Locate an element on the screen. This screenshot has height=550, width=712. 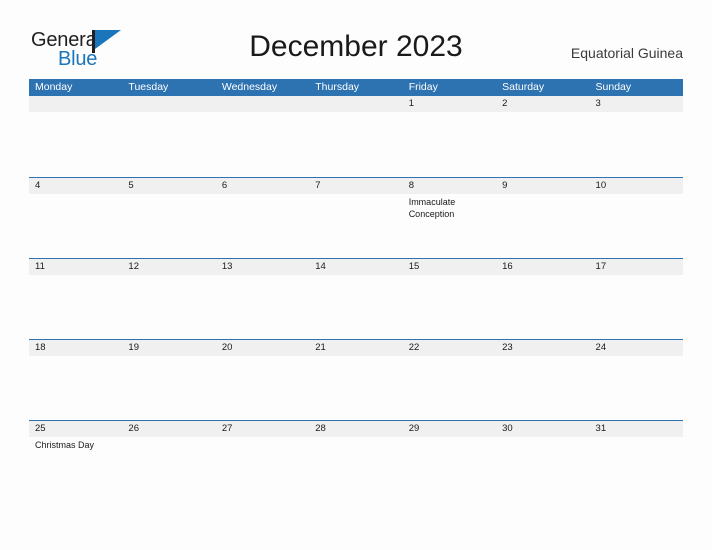
day-number: 19 is located at coordinates (168, 348).